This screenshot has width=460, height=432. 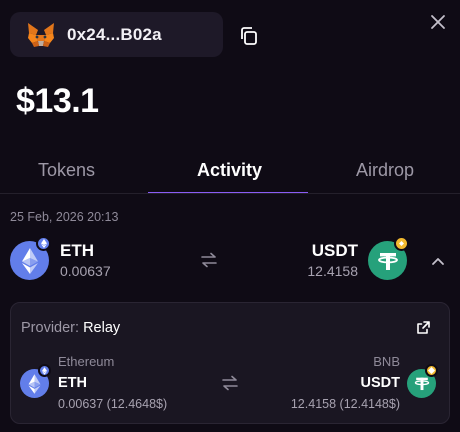 I want to click on activity-date: 25 Feb, 2026 20:13, so click(x=64, y=217).